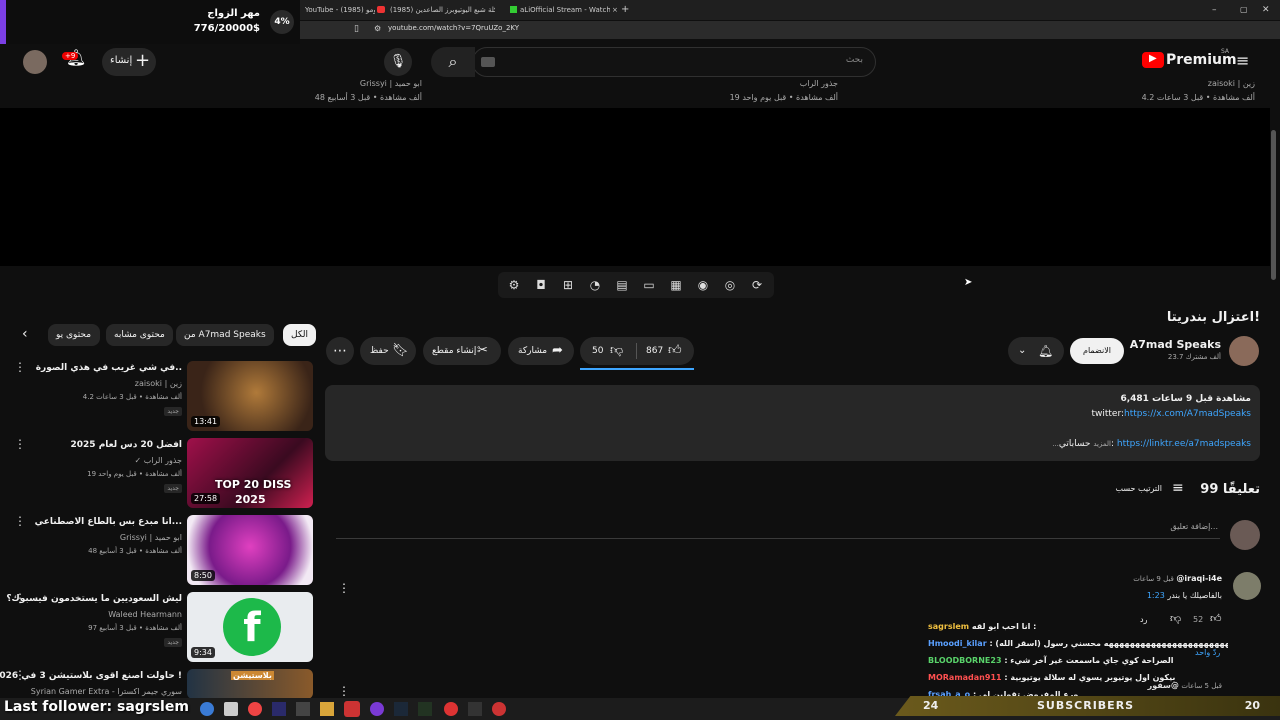 The height and width of the screenshot is (720, 1280). What do you see at coordinates (158, 383) in the screenshot?
I see `video-channel: zaisoki | زين` at bounding box center [158, 383].